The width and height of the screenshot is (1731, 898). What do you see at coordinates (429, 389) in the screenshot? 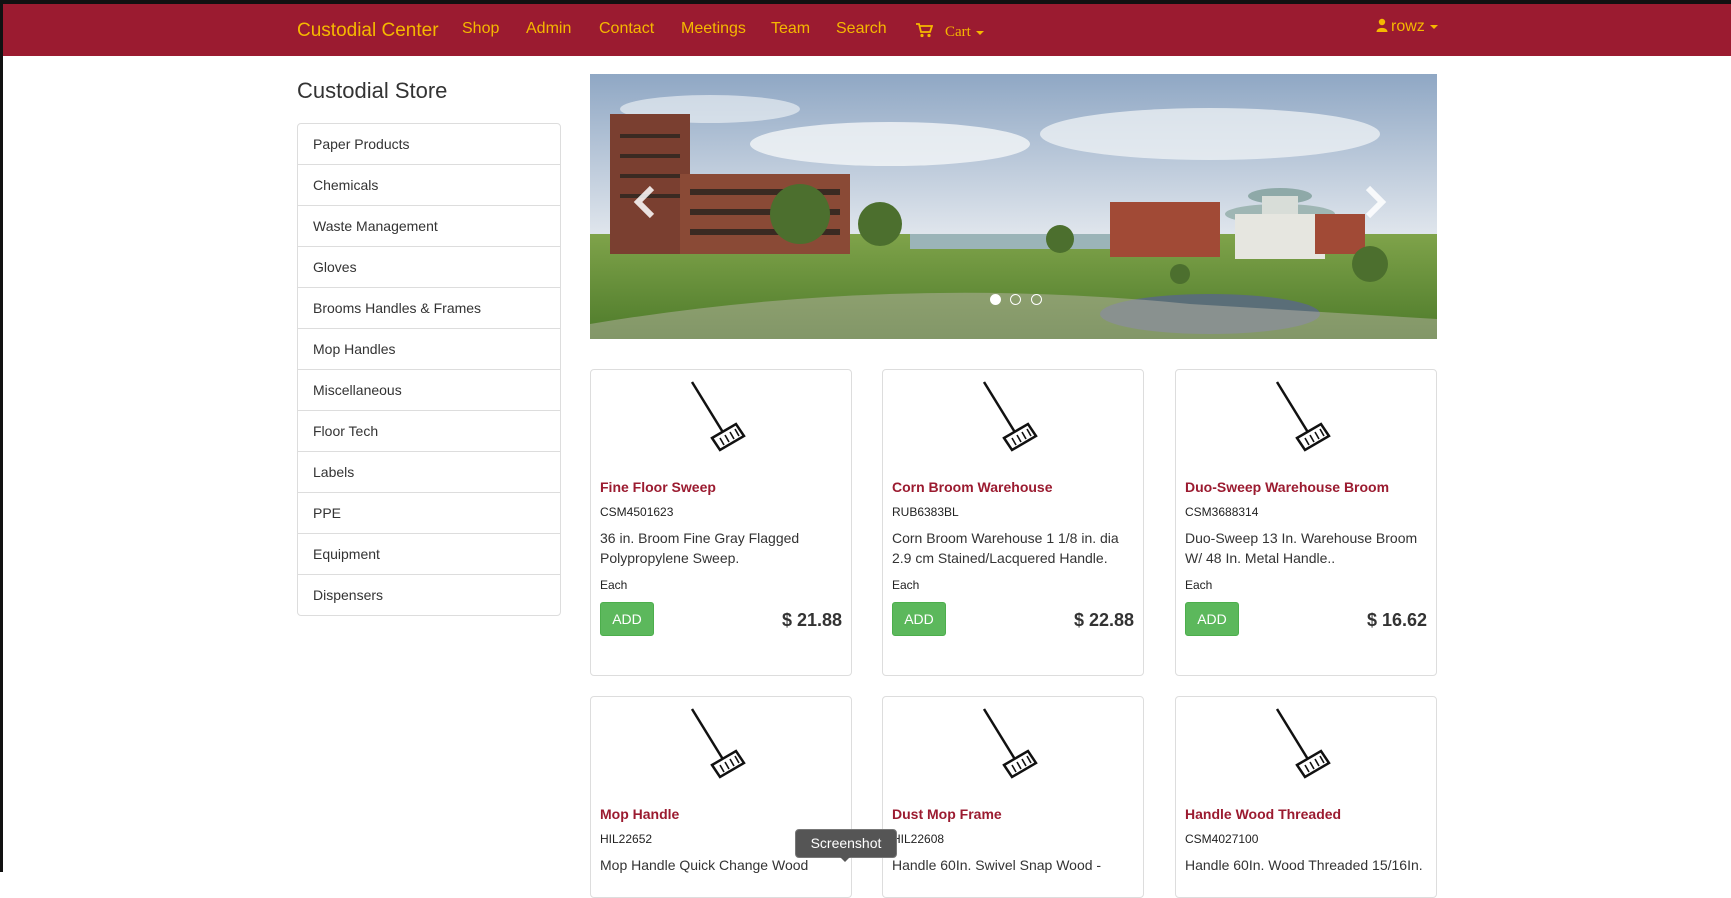
I see `sidebar-item-miscellaneous: Miscellaneous` at bounding box center [429, 389].